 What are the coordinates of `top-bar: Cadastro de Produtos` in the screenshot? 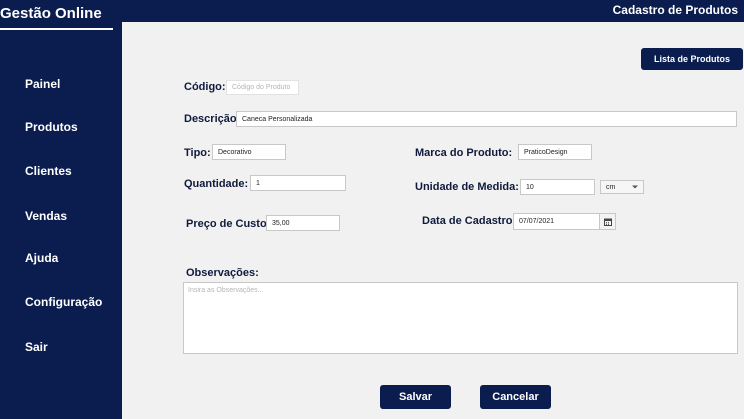 It's located at (433, 11).